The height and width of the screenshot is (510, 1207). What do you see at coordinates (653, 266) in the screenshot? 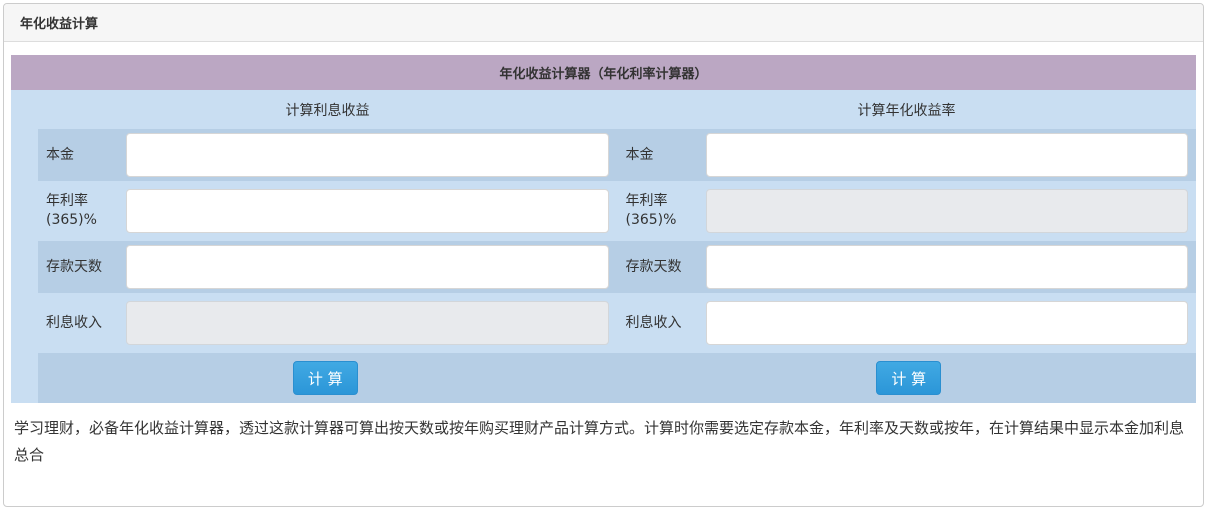
I see `deposit-days-label-right: 存款天数` at bounding box center [653, 266].